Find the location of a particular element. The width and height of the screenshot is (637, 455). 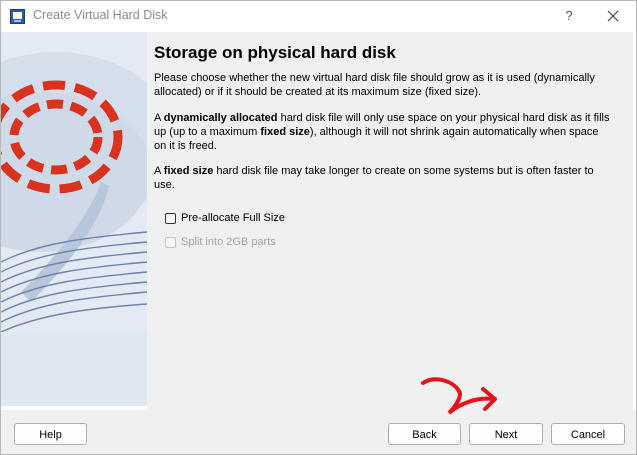

cancel-button: Cancel is located at coordinates (588, 434).